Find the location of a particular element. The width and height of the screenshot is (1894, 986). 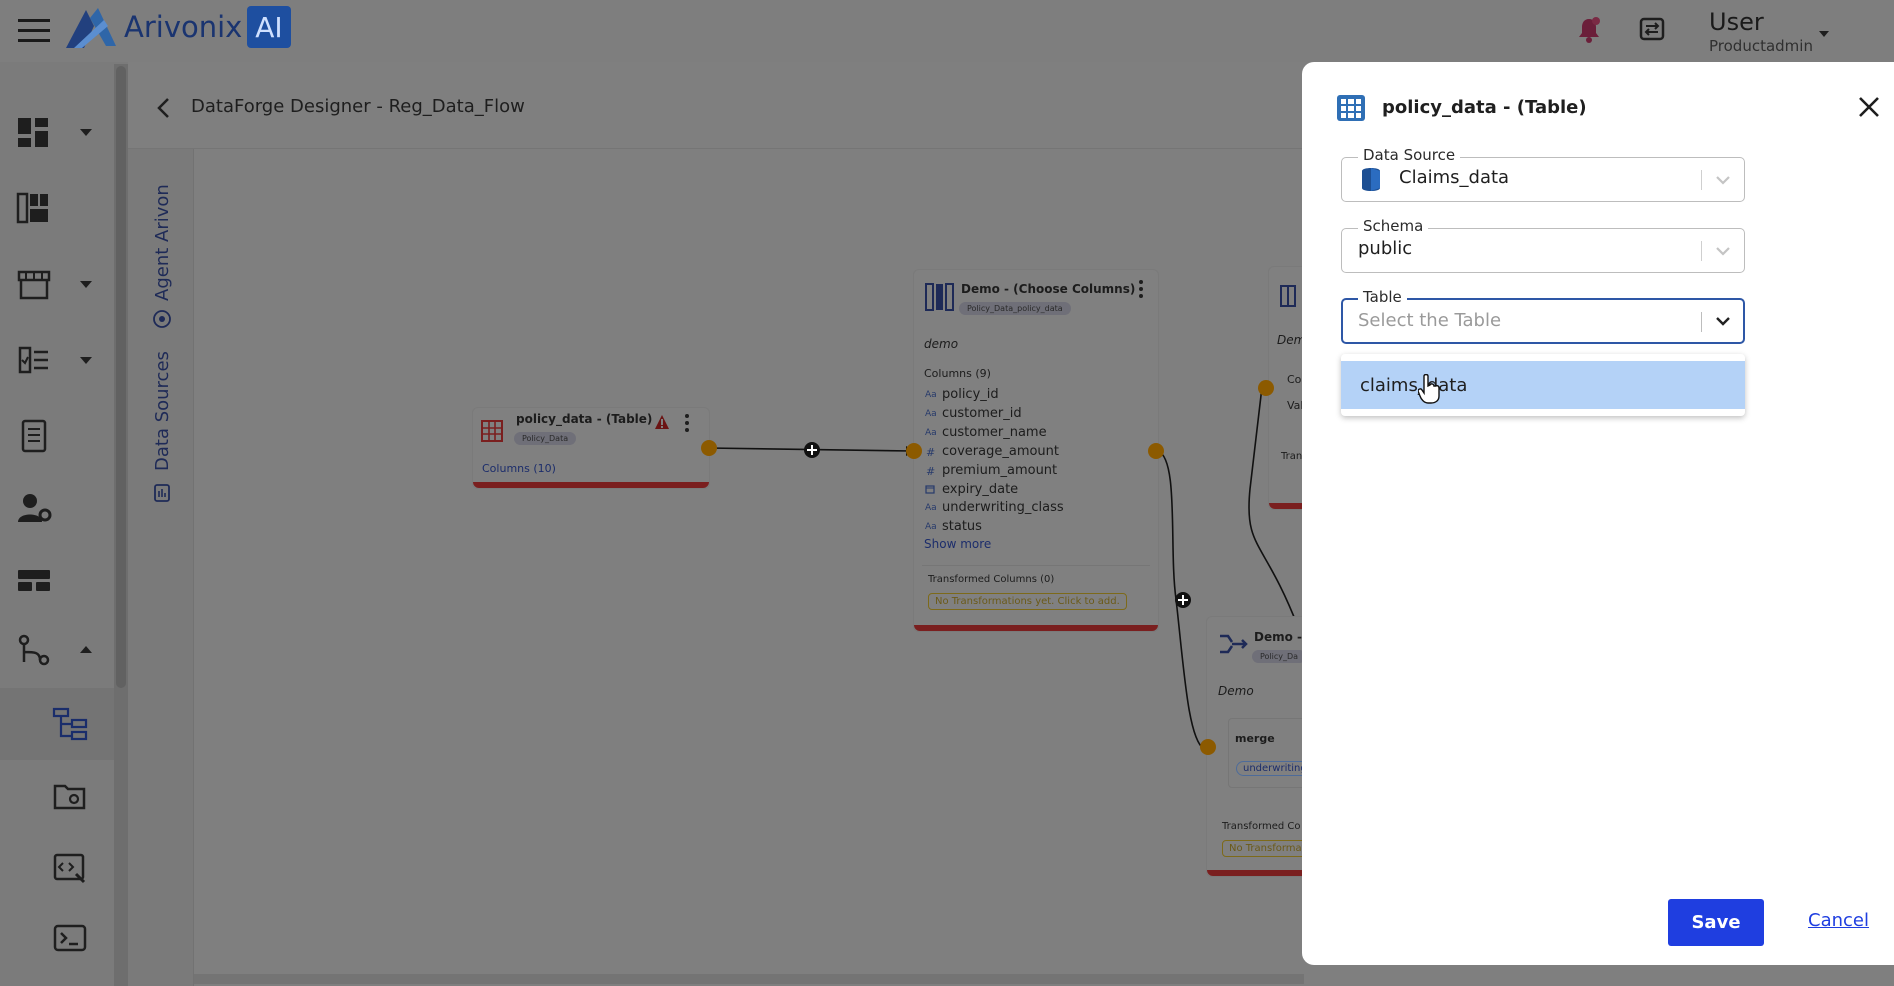

nav-item-terminal is located at coordinates (57, 938).